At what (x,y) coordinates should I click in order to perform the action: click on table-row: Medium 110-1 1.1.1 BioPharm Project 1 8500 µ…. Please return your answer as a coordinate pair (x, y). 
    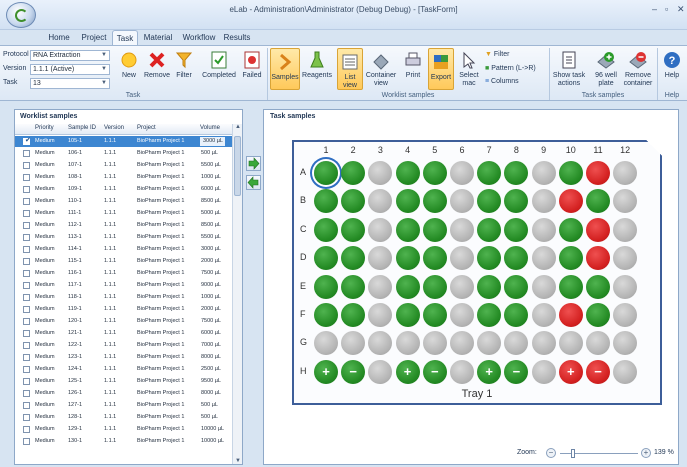
    Looking at the image, I should click on (124, 201).